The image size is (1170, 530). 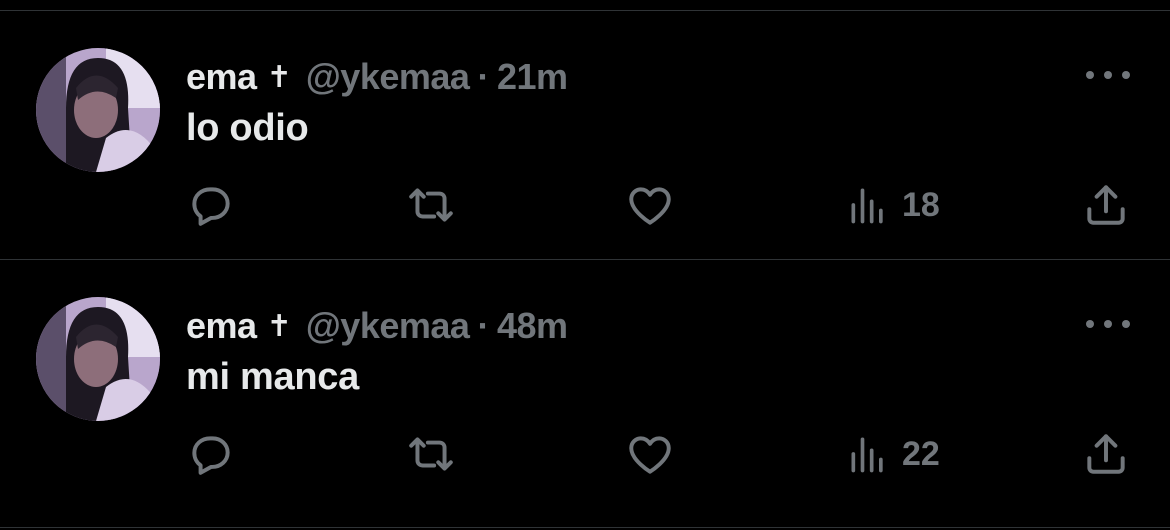 What do you see at coordinates (893, 454) in the screenshot?
I see `views-button: 22` at bounding box center [893, 454].